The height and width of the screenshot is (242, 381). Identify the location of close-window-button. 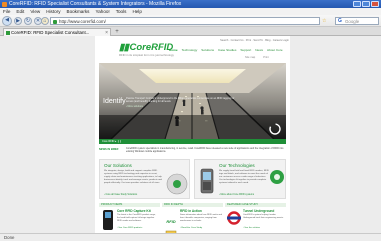
(375, 4).